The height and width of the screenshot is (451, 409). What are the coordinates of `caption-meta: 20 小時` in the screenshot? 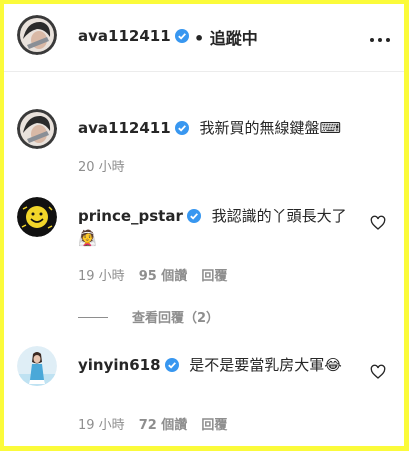 It's located at (101, 165).